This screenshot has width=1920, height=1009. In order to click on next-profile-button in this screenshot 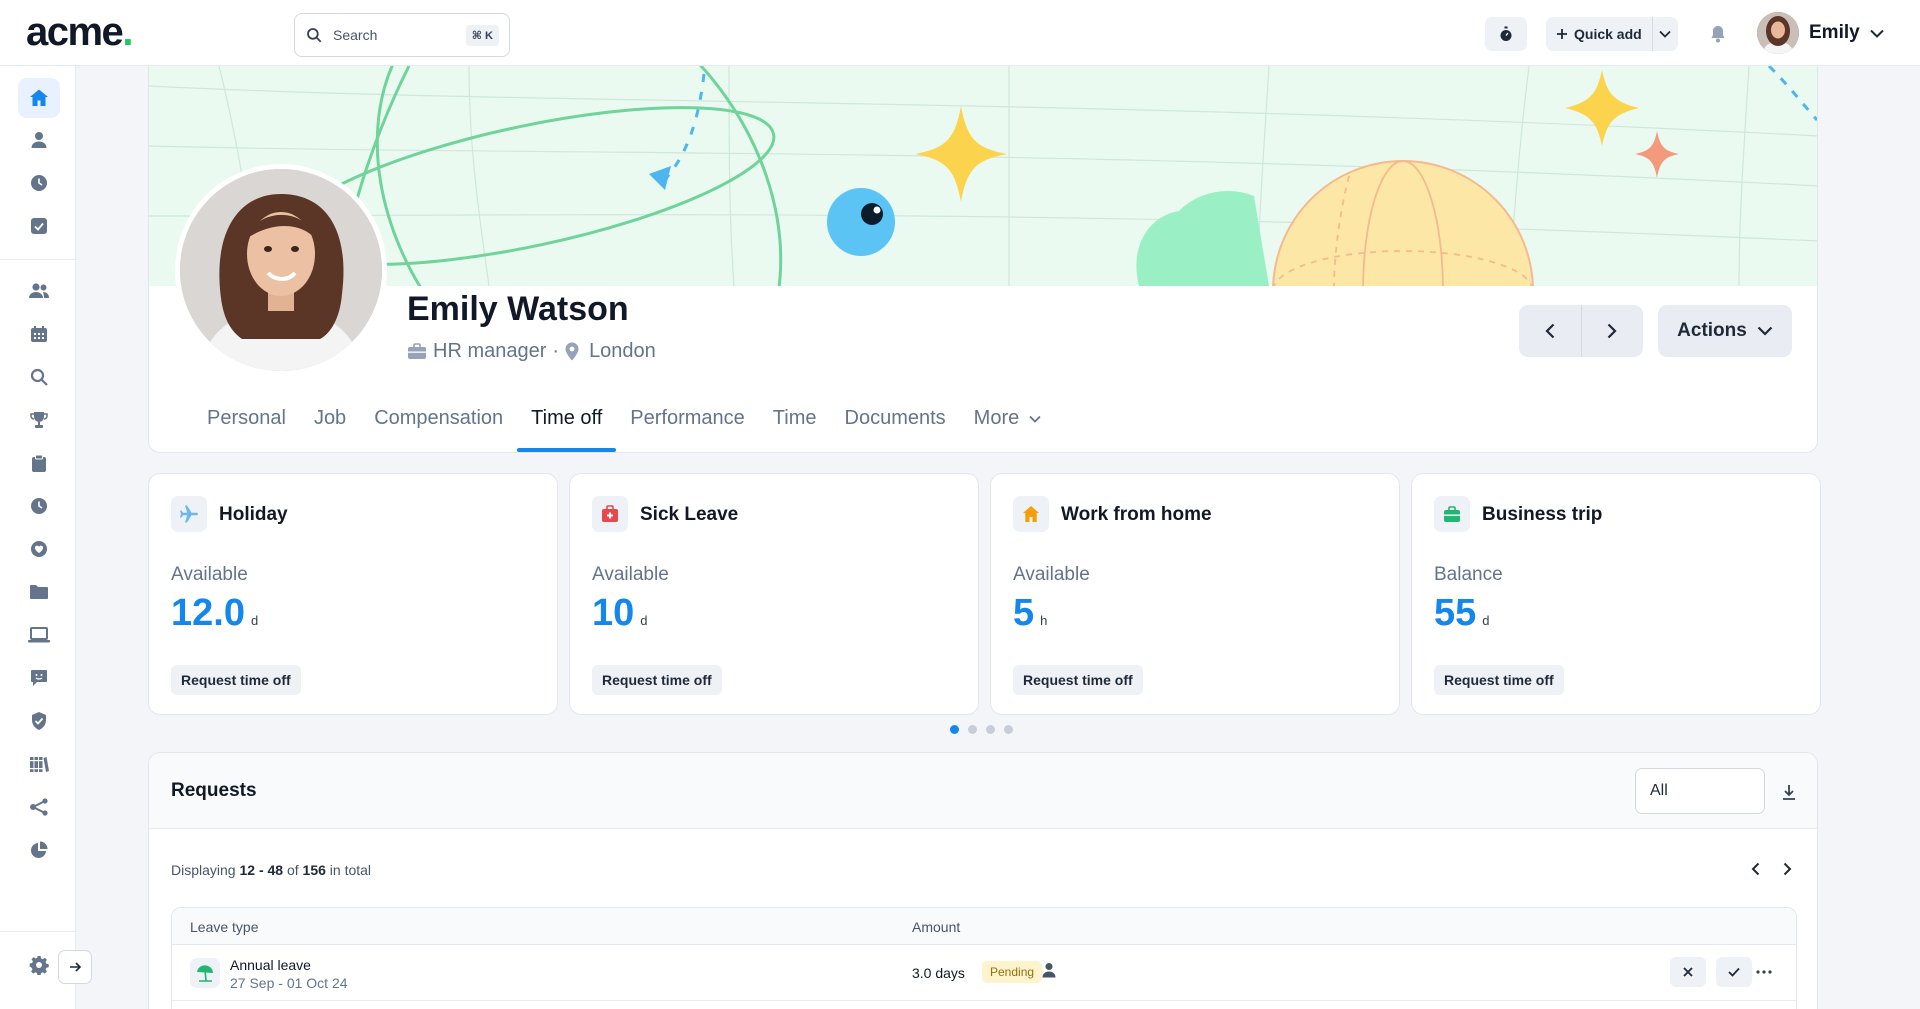, I will do `click(1613, 331)`.